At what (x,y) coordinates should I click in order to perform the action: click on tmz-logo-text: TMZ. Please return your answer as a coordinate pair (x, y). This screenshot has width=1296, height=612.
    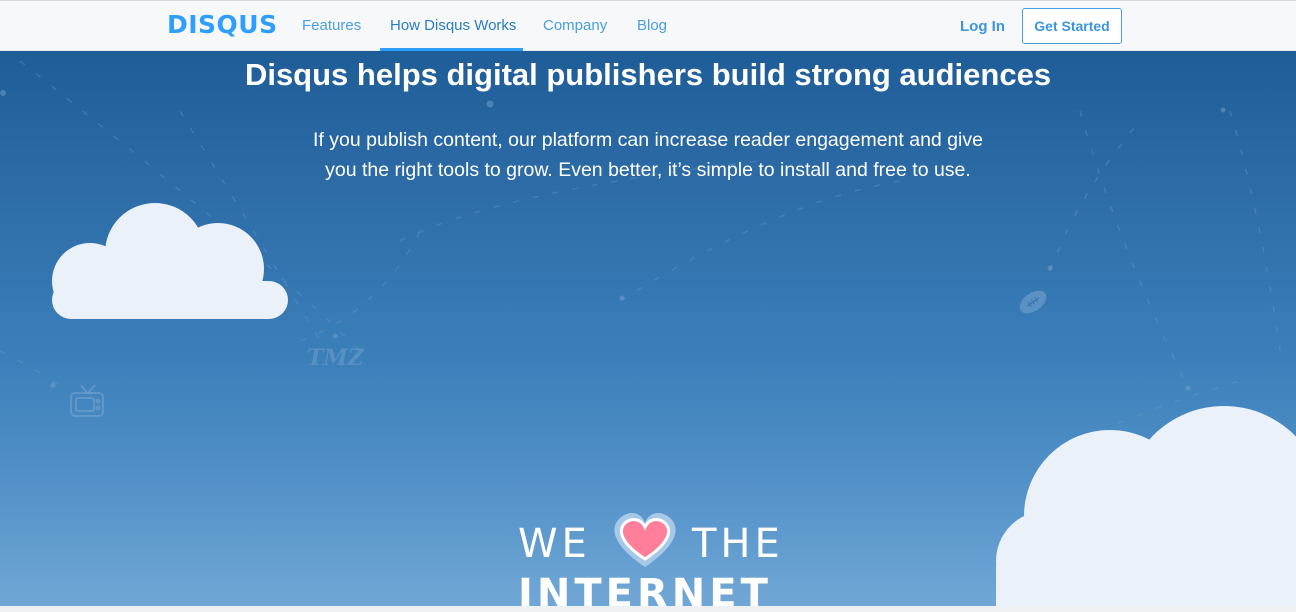
    Looking at the image, I should click on (336, 358).